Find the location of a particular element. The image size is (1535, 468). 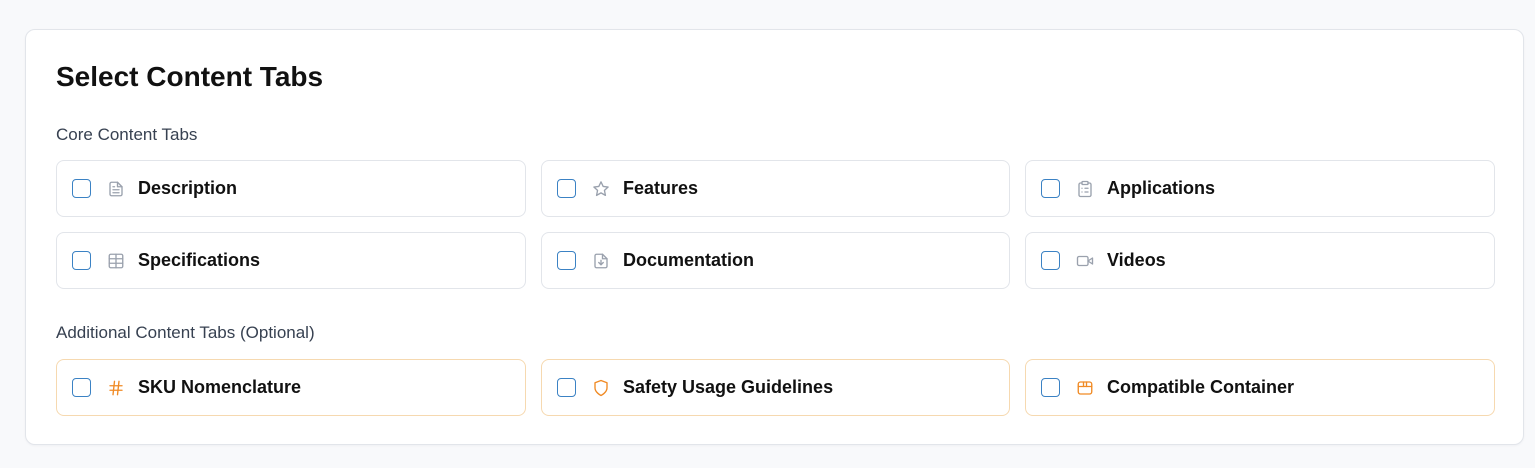

additional-tabs-grid: SKU Nomenclature Safety Usage Guidelines is located at coordinates (775, 387).